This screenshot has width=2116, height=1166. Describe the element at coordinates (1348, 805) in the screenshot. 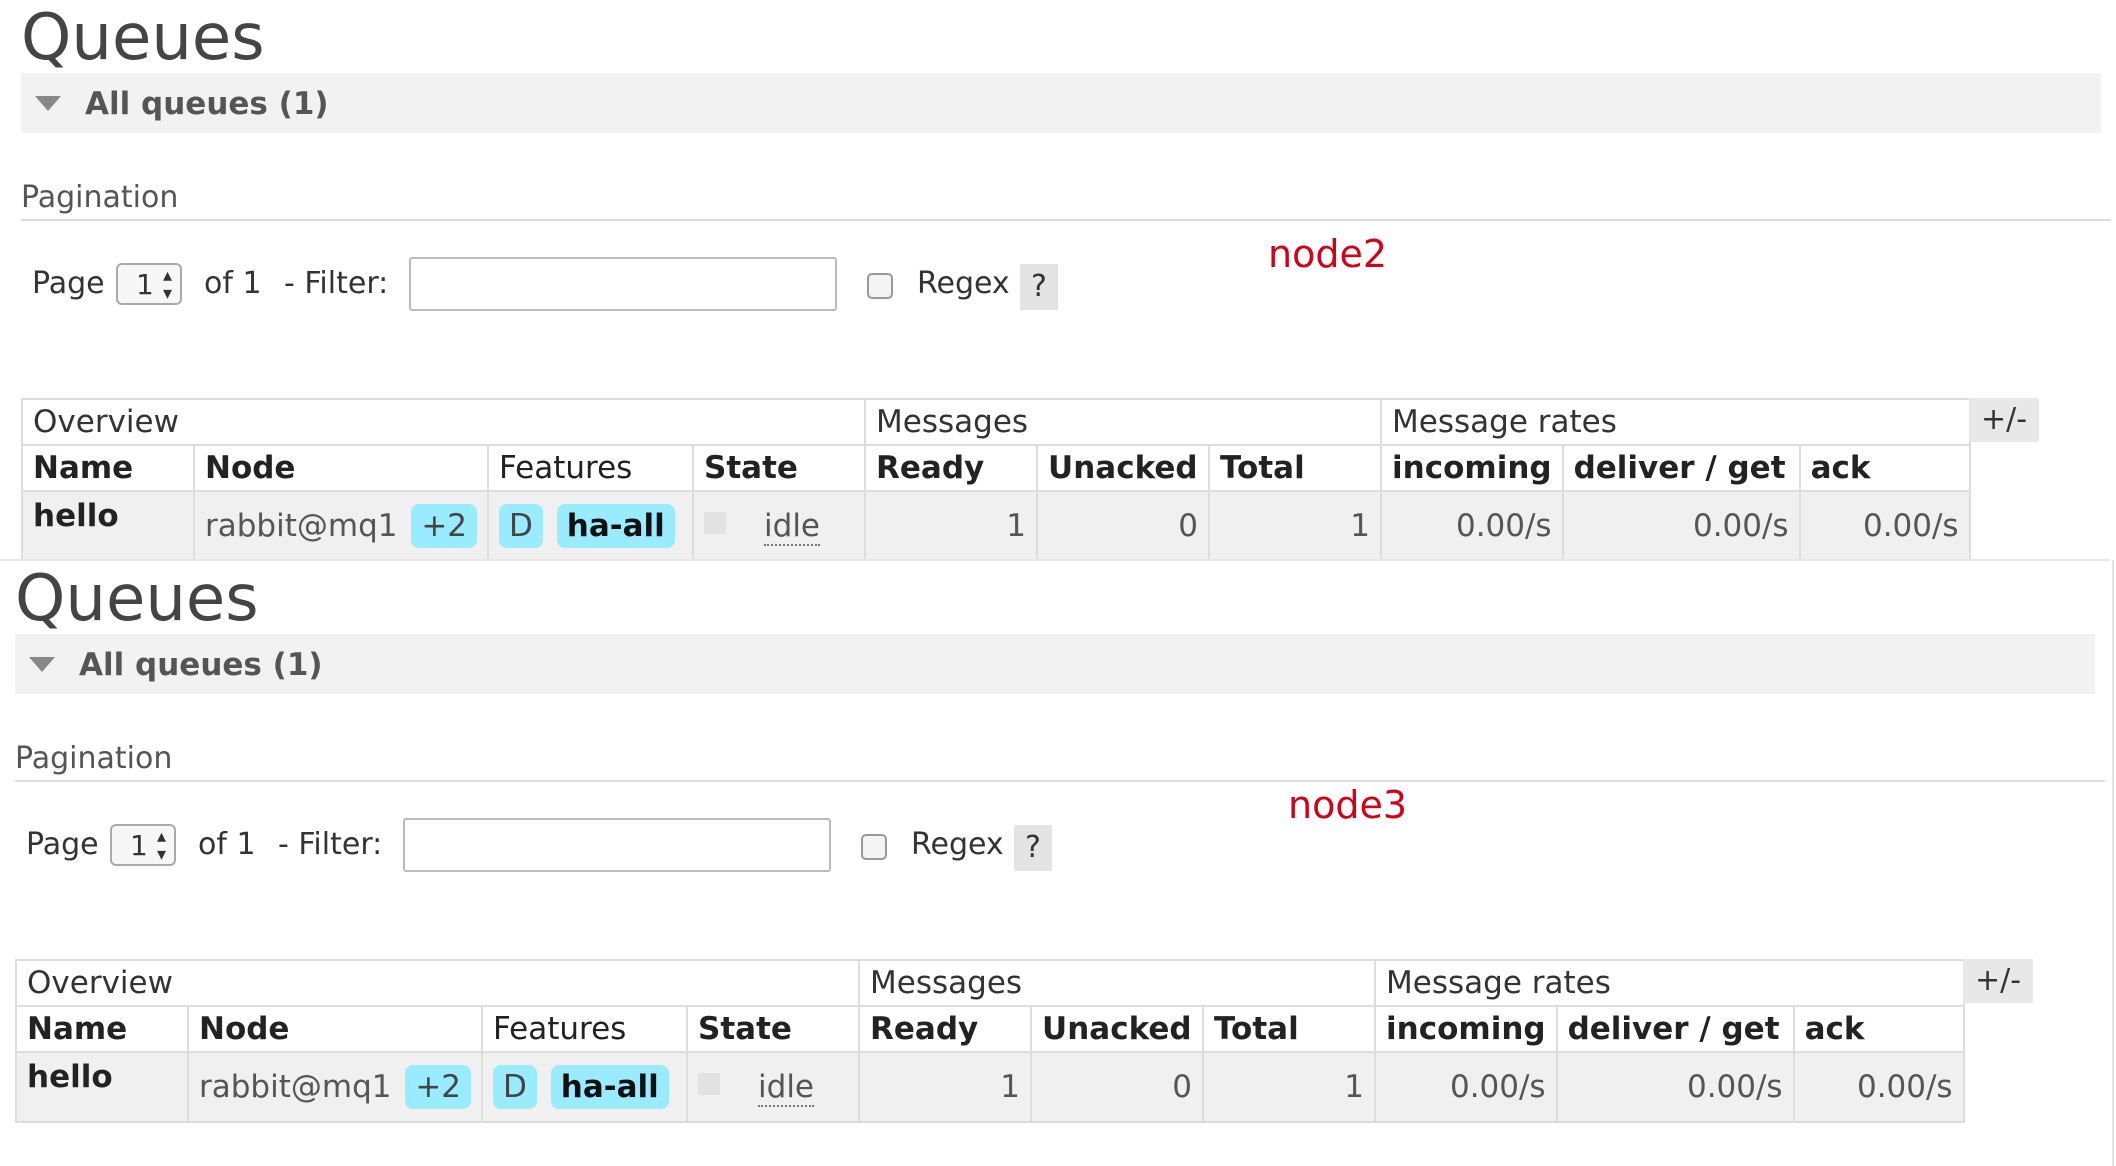

I see `node-annotation: node3` at that location.